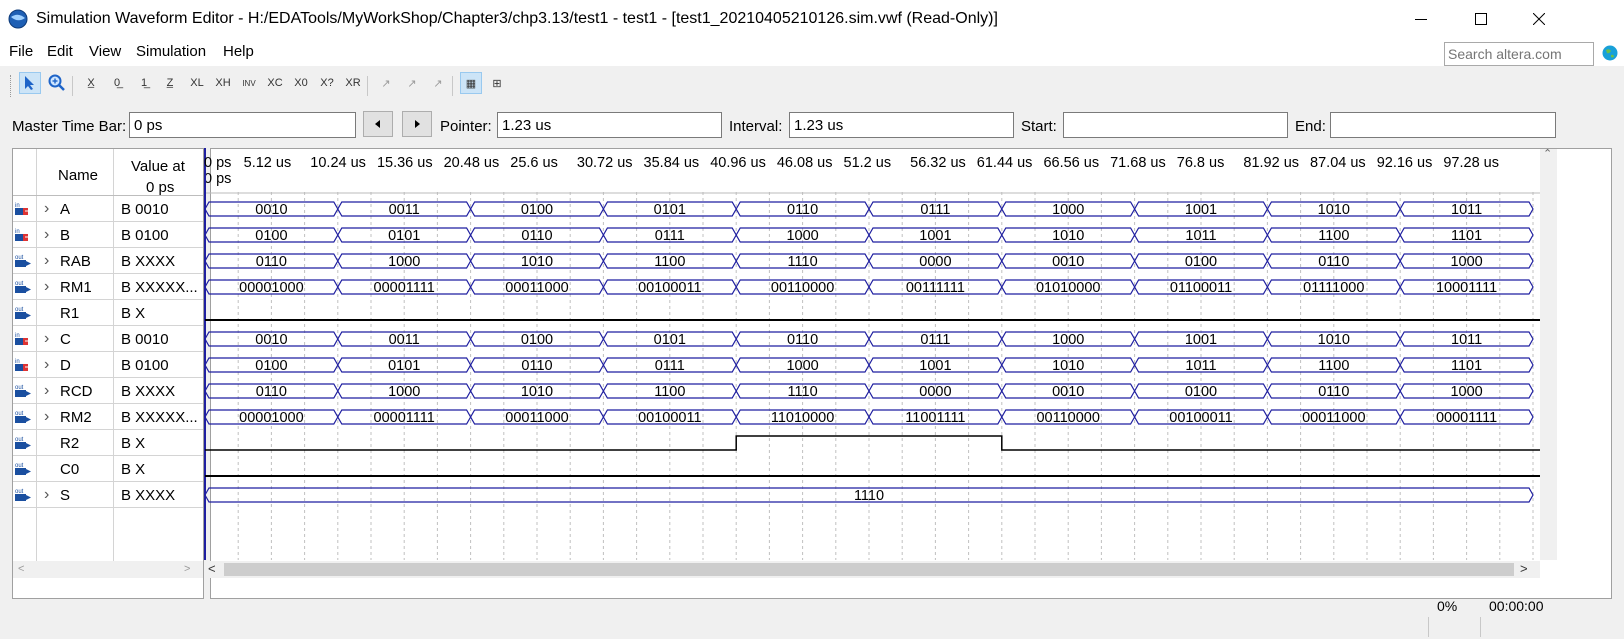 Image resolution: width=1624 pixels, height=639 pixels. I want to click on reverse-button: ↗, so click(438, 83).